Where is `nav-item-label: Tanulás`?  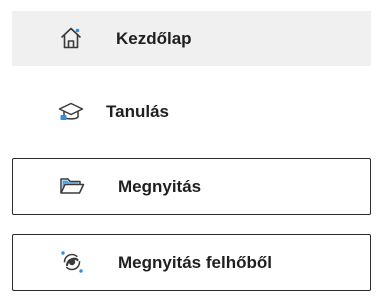 nav-item-label: Tanulás is located at coordinates (137, 111).